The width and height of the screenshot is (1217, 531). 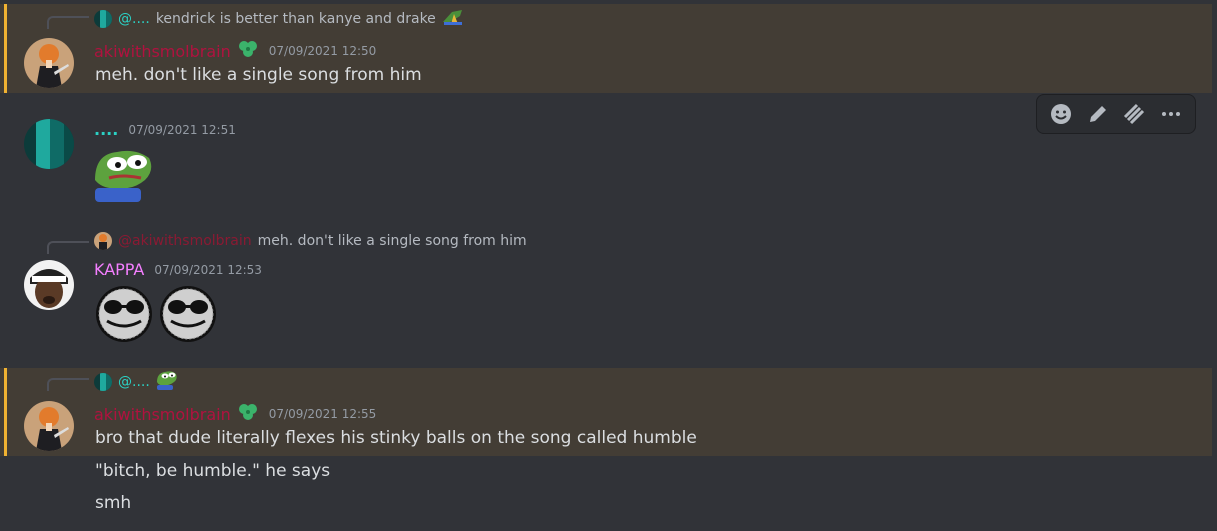 What do you see at coordinates (208, 270) in the screenshot?
I see `timestamp: 07/09/2021 12:53` at bounding box center [208, 270].